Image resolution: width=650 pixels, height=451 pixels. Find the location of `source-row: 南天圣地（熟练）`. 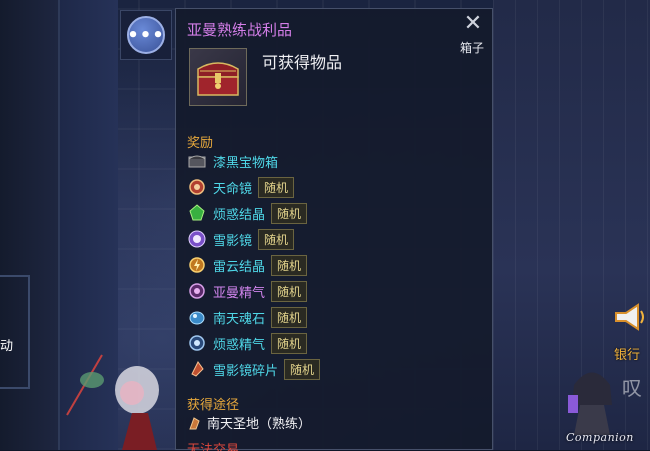

source-row: 南天圣地（熟练） is located at coordinates (249, 422).